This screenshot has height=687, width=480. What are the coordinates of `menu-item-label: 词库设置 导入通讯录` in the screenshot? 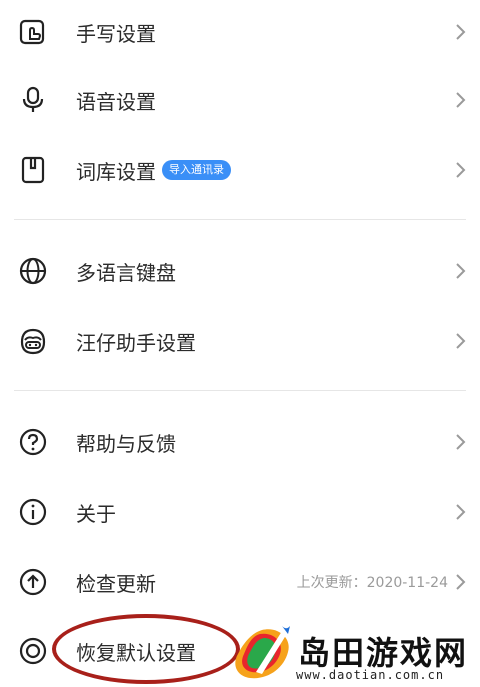 It's located at (153, 170).